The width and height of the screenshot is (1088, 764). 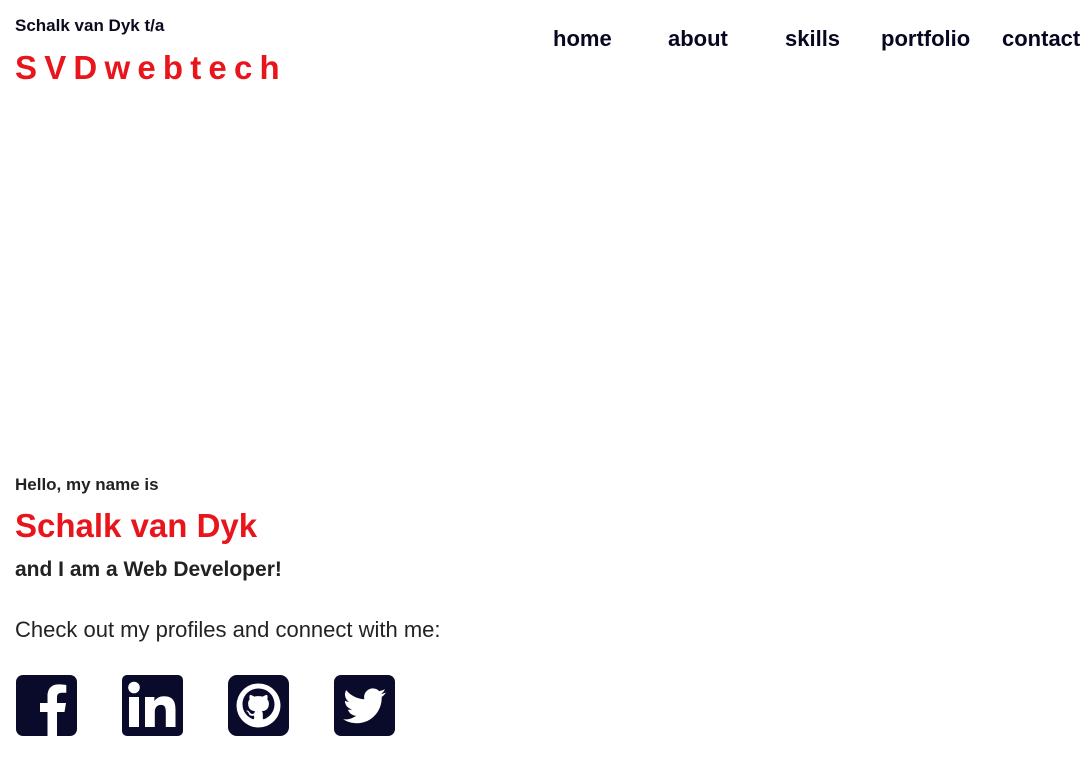 What do you see at coordinates (136, 525) in the screenshot?
I see `hero-name: Schalk van Dyk` at bounding box center [136, 525].